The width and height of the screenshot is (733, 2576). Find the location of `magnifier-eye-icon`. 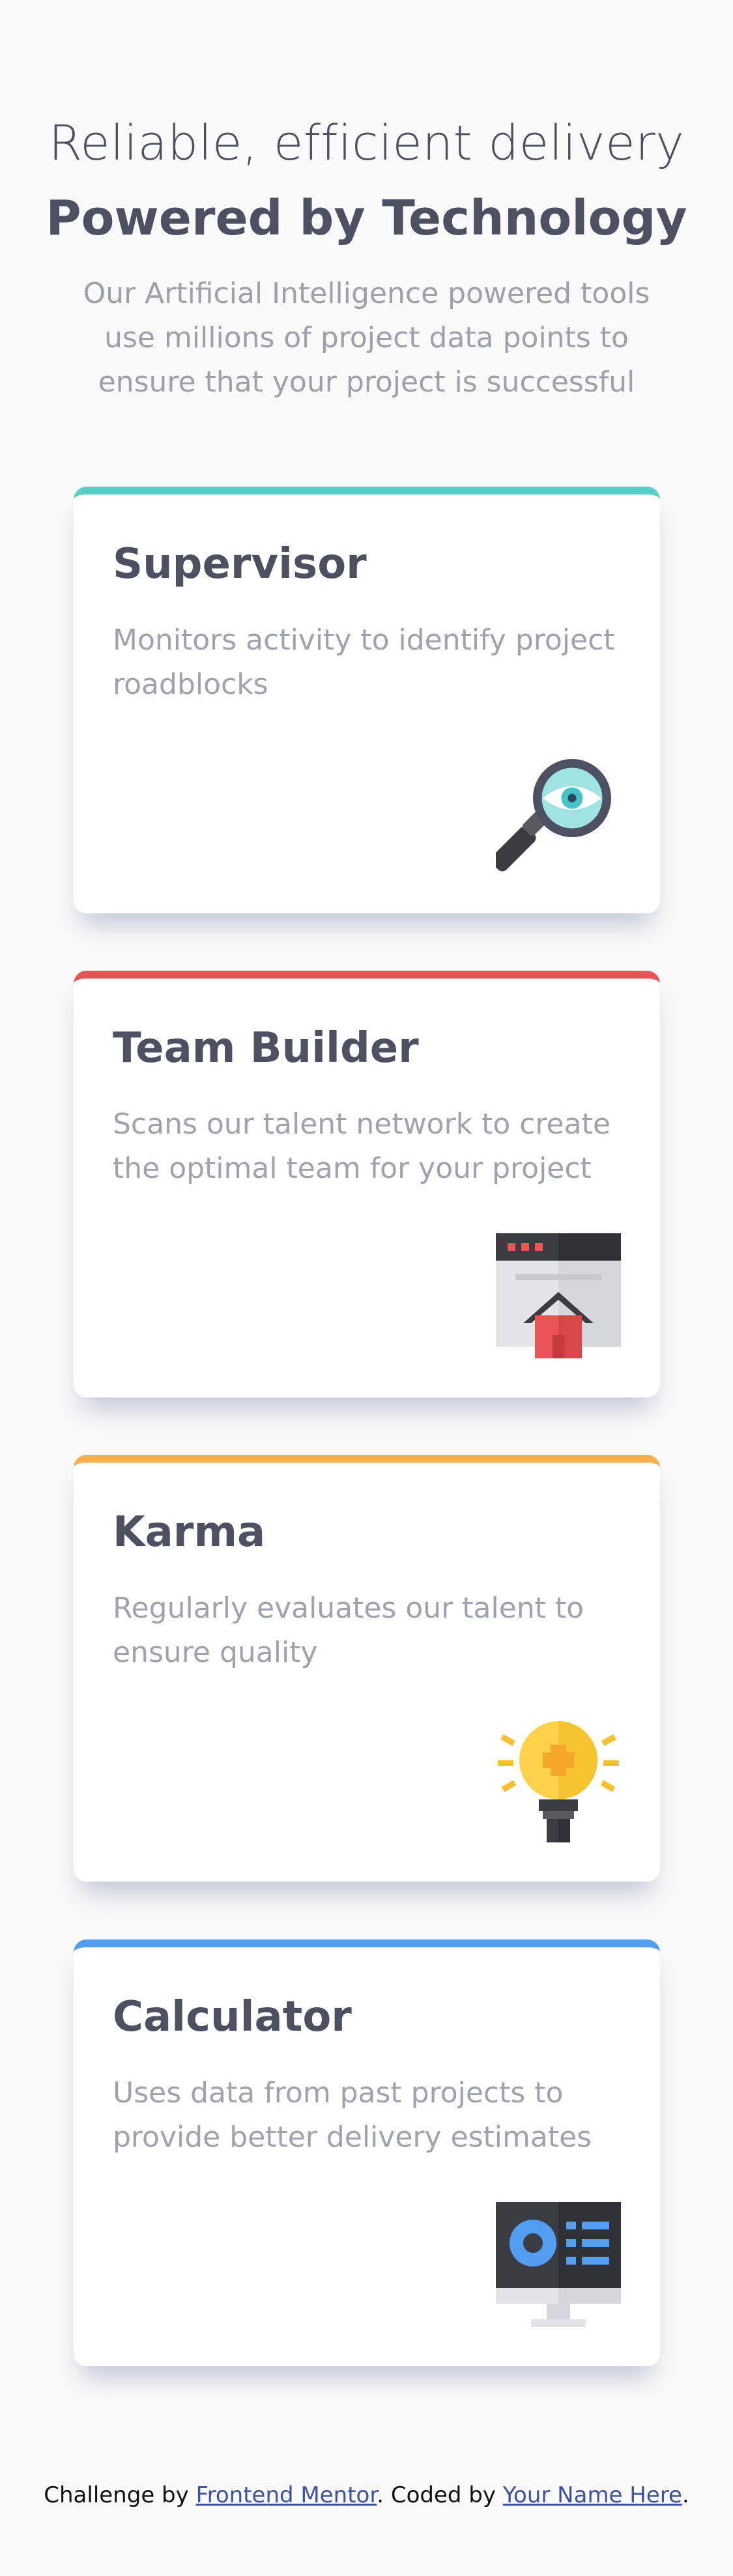

magnifier-eye-icon is located at coordinates (553, 815).